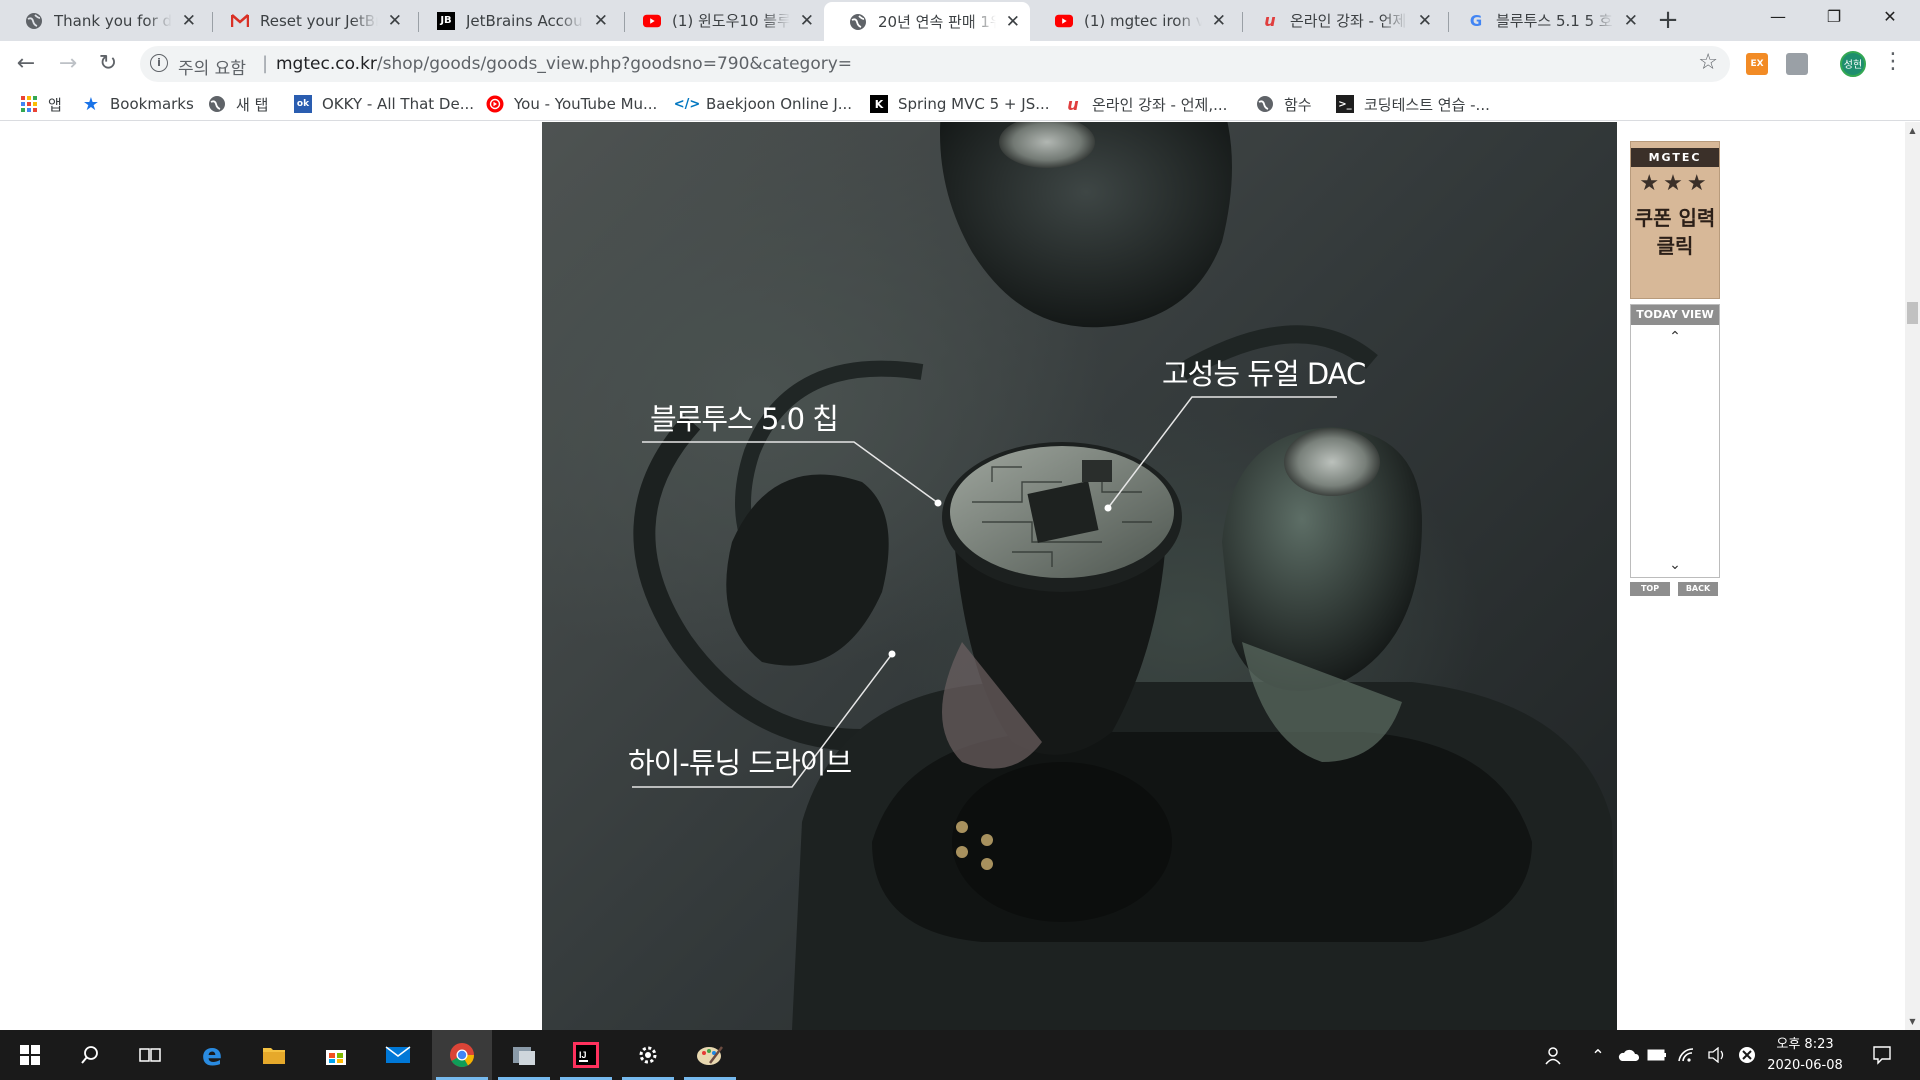 The height and width of the screenshot is (1080, 1920). What do you see at coordinates (446, 20) in the screenshot?
I see `jetbrains-icon: JB` at bounding box center [446, 20].